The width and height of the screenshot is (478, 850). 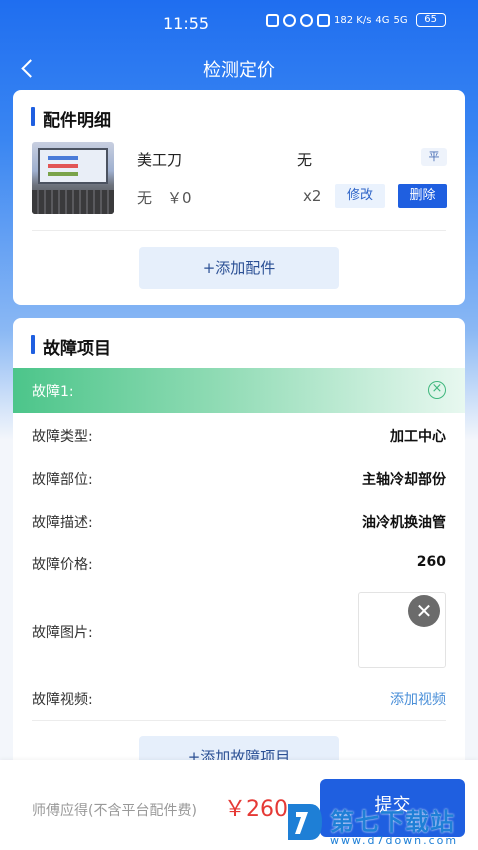 I want to click on watermark-logo-icon, so click(x=305, y=822).